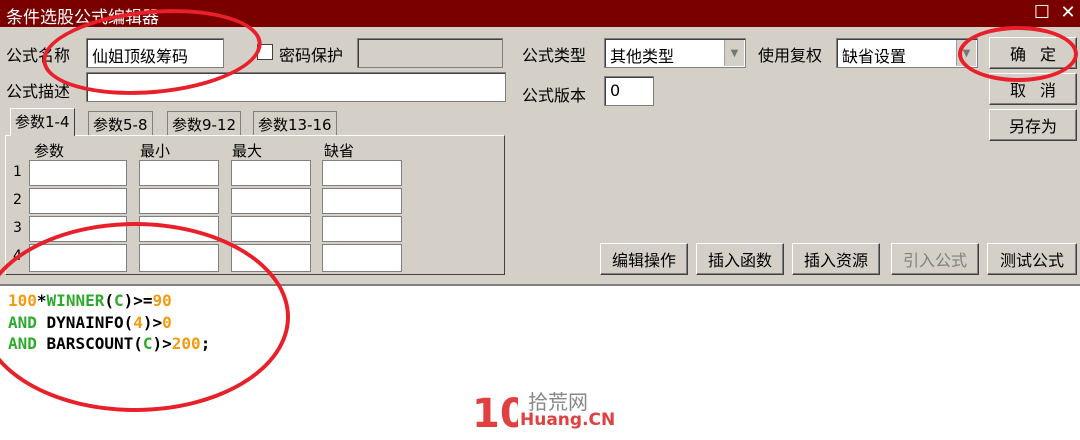 Image resolution: width=1080 pixels, height=440 pixels. Describe the element at coordinates (41, 300) in the screenshot. I see `code-token: *` at that location.